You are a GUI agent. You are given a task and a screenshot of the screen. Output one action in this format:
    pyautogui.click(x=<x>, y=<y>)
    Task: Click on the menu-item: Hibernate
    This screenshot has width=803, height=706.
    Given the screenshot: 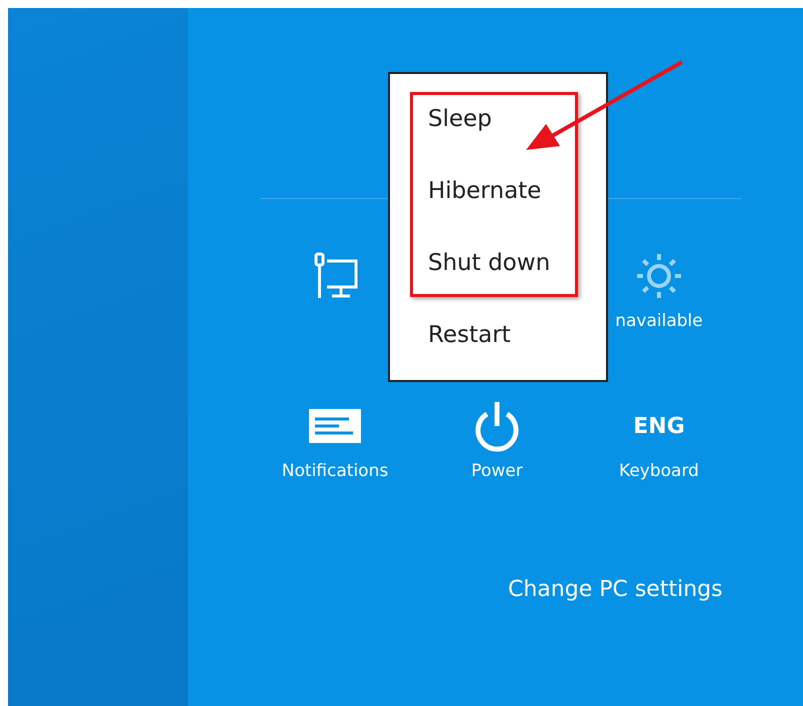 What is the action you would take?
    pyautogui.click(x=485, y=191)
    